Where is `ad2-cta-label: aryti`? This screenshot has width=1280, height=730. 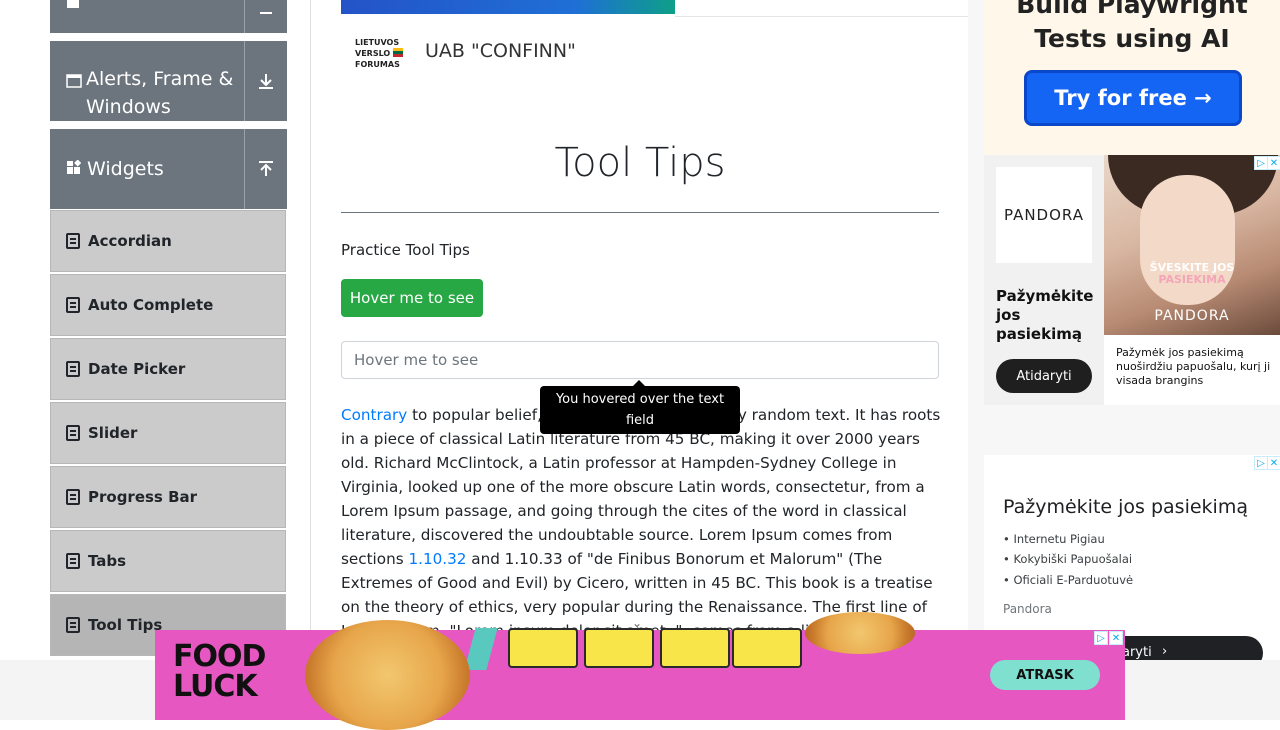
ad2-cta-label: aryti is located at coordinates (1137, 652).